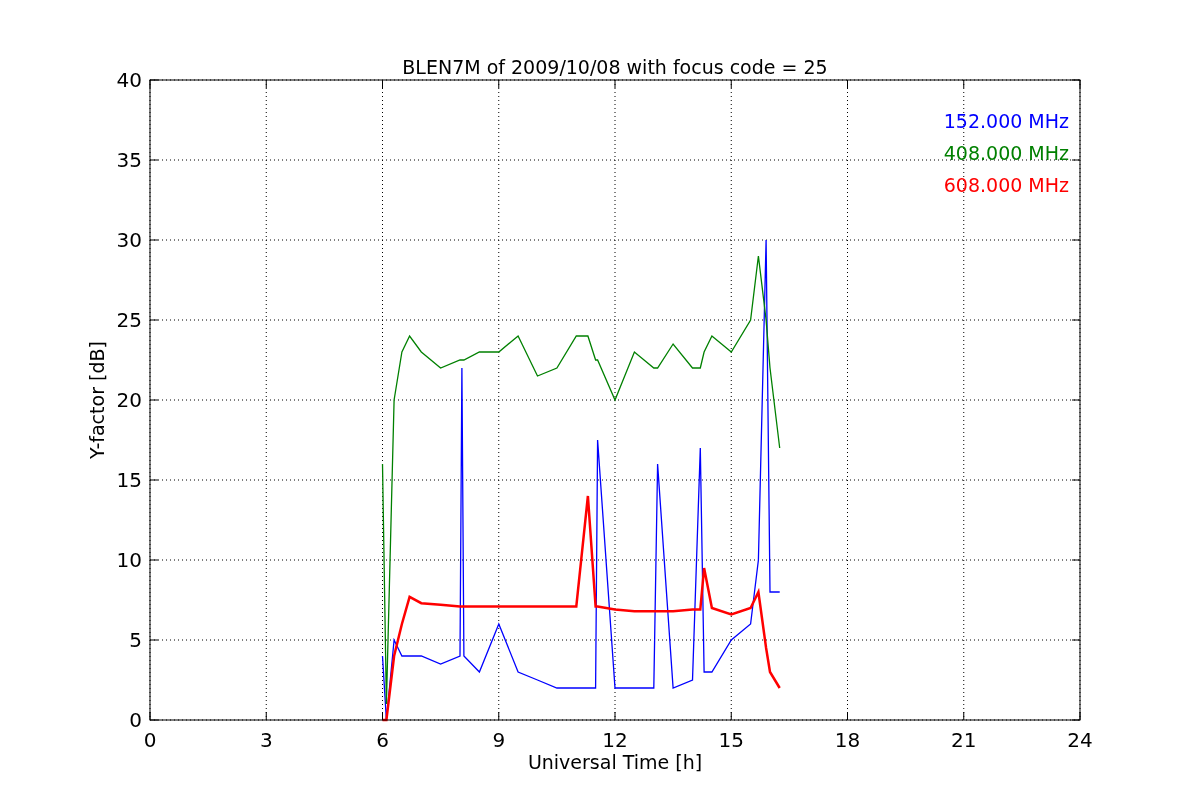 This screenshot has height=800, width=1200. Describe the element at coordinates (129, 80) in the screenshot. I see `y-tick-label: 40` at that location.